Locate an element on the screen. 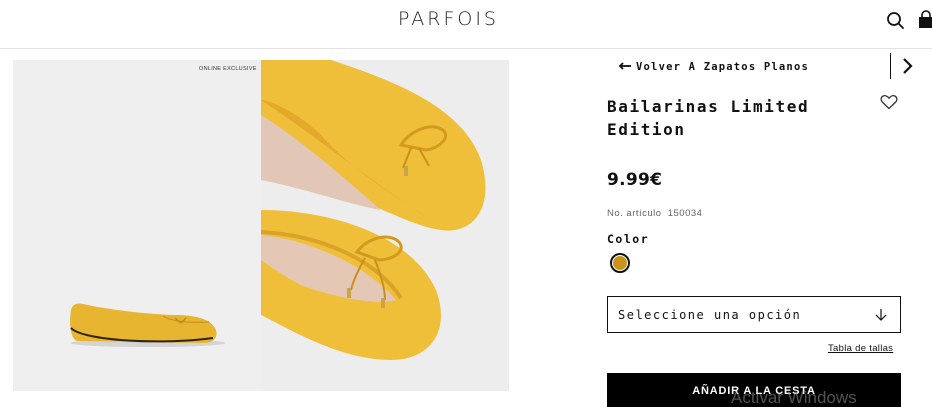 The image size is (932, 407). chevron-right-icon is located at coordinates (908, 66).